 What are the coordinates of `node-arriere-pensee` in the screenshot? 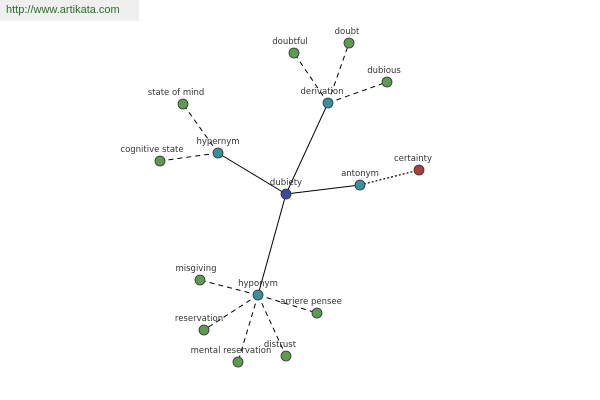 It's located at (317, 313).